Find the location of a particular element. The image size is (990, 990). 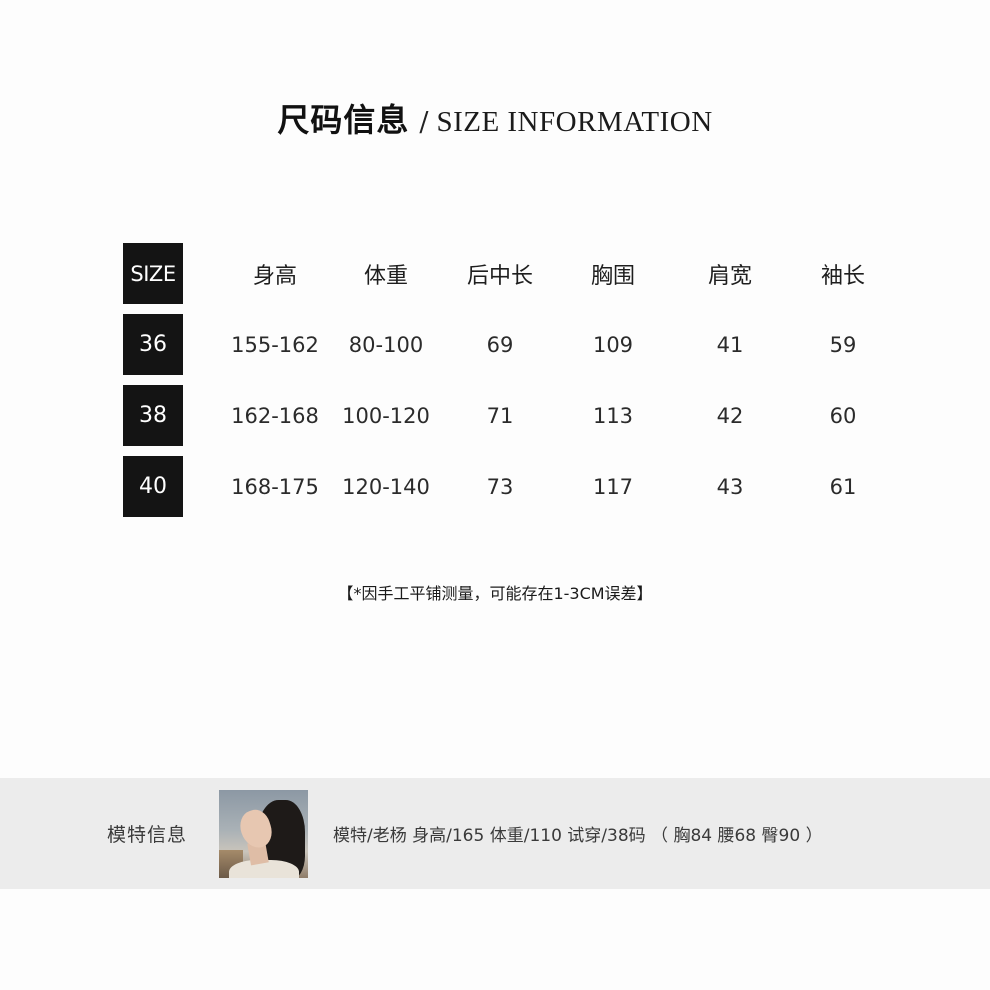

height-cell: 168-175 is located at coordinates (275, 486).